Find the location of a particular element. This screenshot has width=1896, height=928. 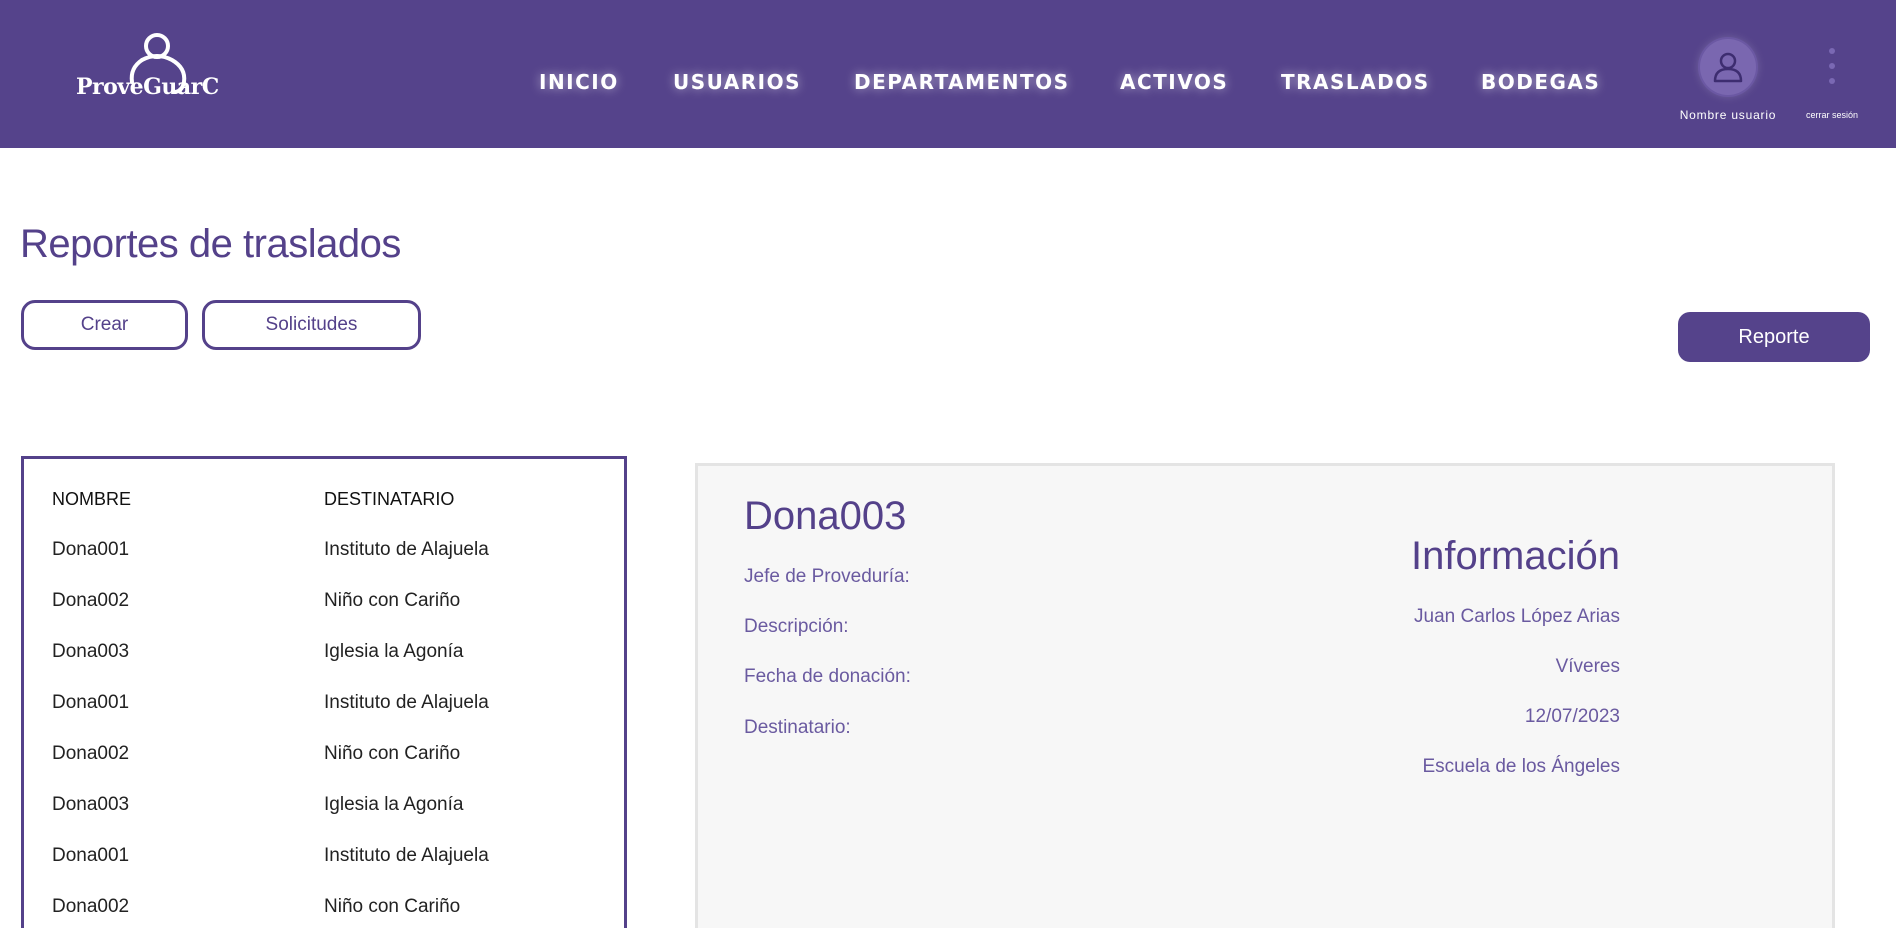

user-name: Nombre usuario is located at coordinates (1728, 115).